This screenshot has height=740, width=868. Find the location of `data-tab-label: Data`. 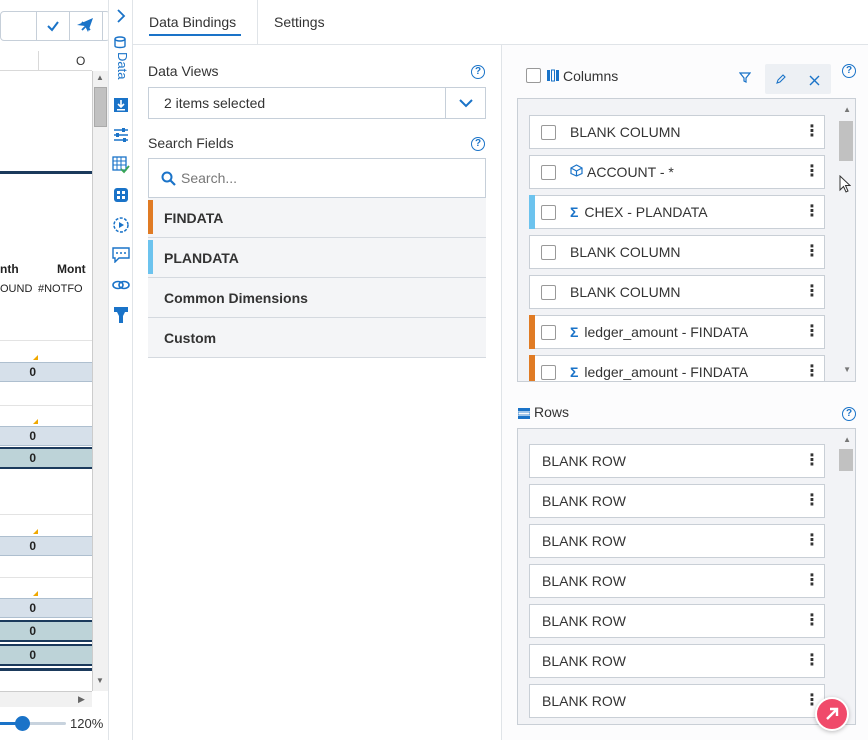

data-tab-label: Data is located at coordinates (121, 70).